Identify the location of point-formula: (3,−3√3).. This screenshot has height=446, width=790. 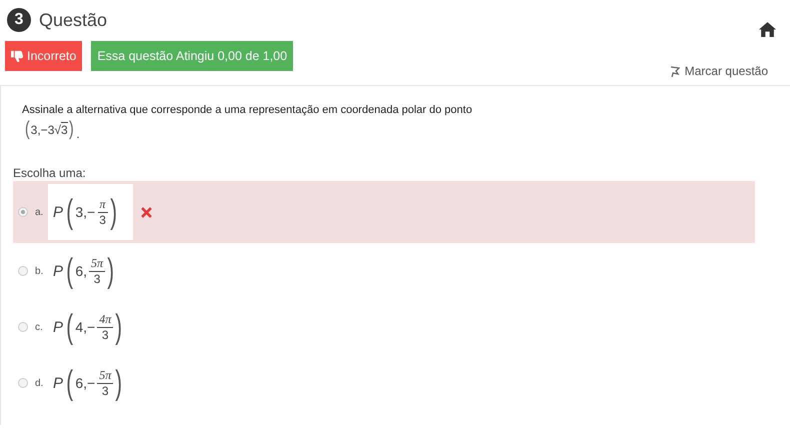
(52, 129).